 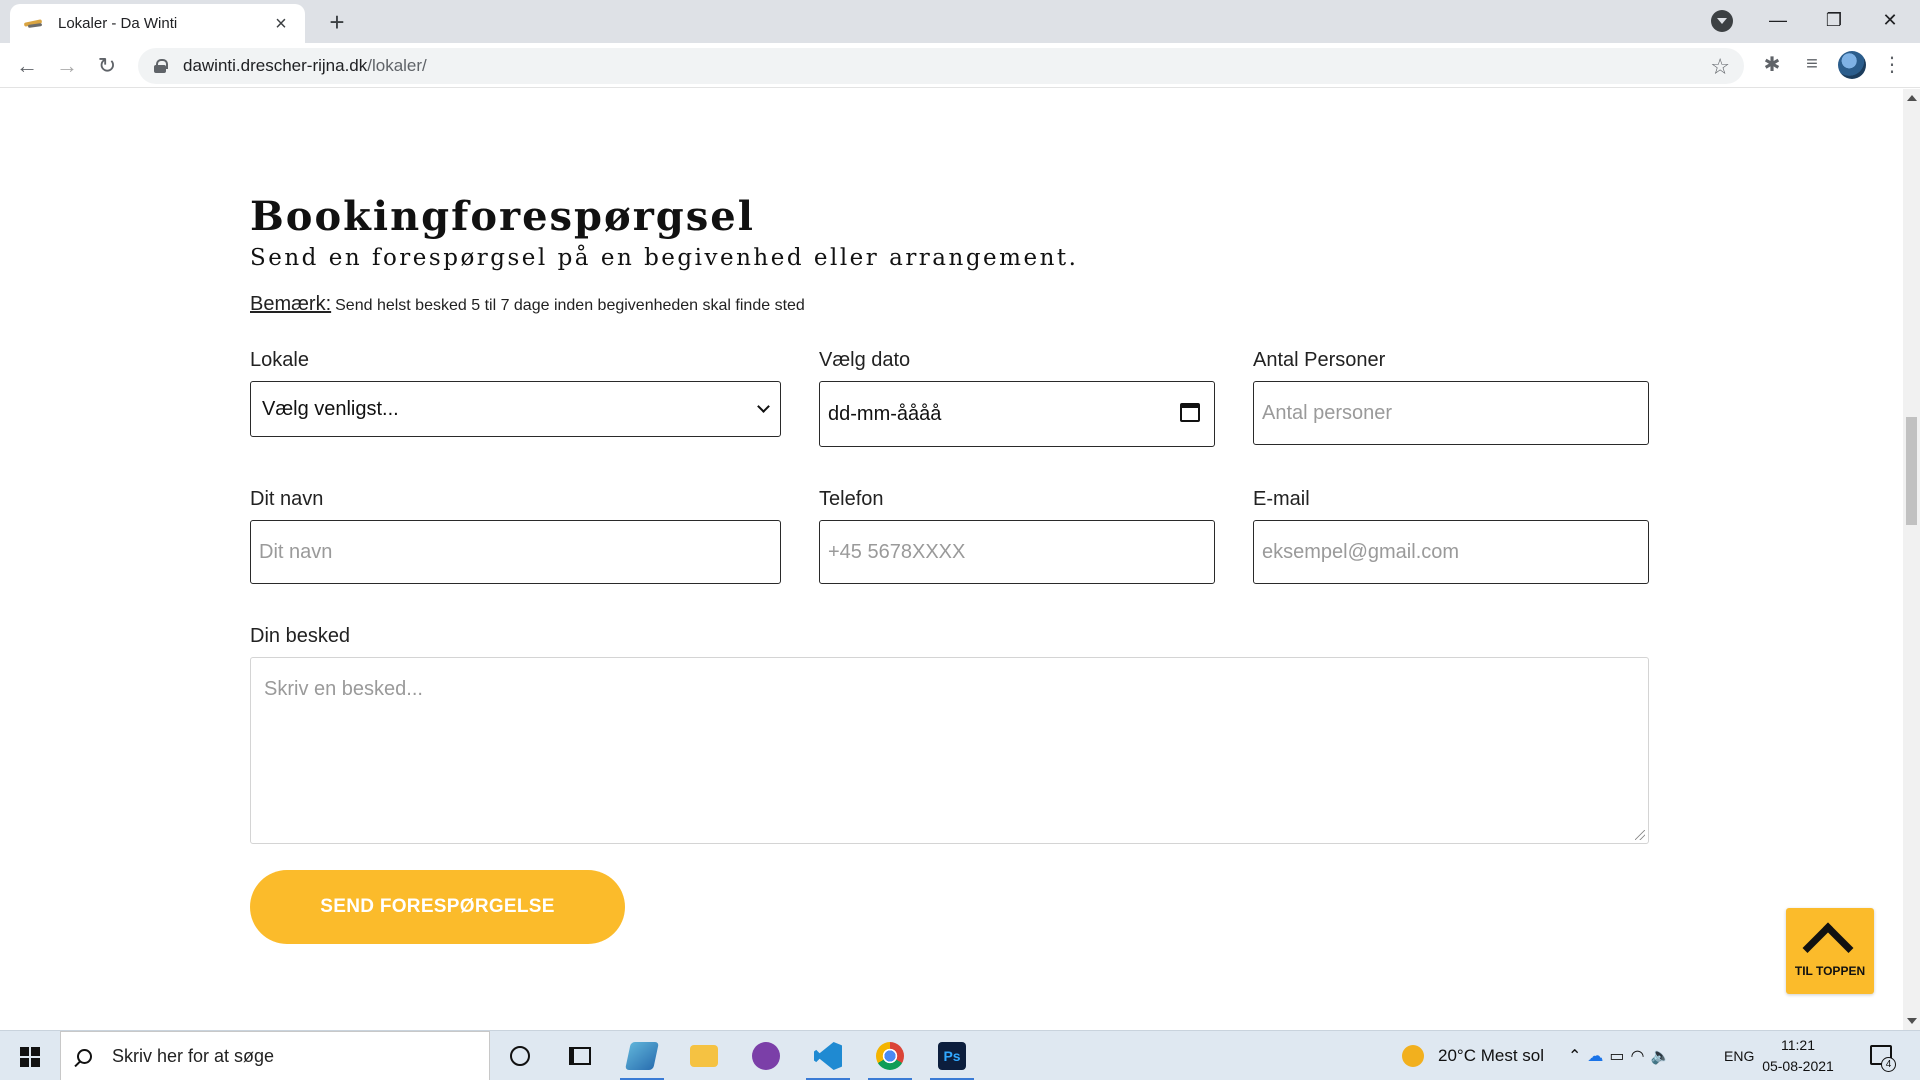 I want to click on reload-icon: ↻, so click(x=107, y=66).